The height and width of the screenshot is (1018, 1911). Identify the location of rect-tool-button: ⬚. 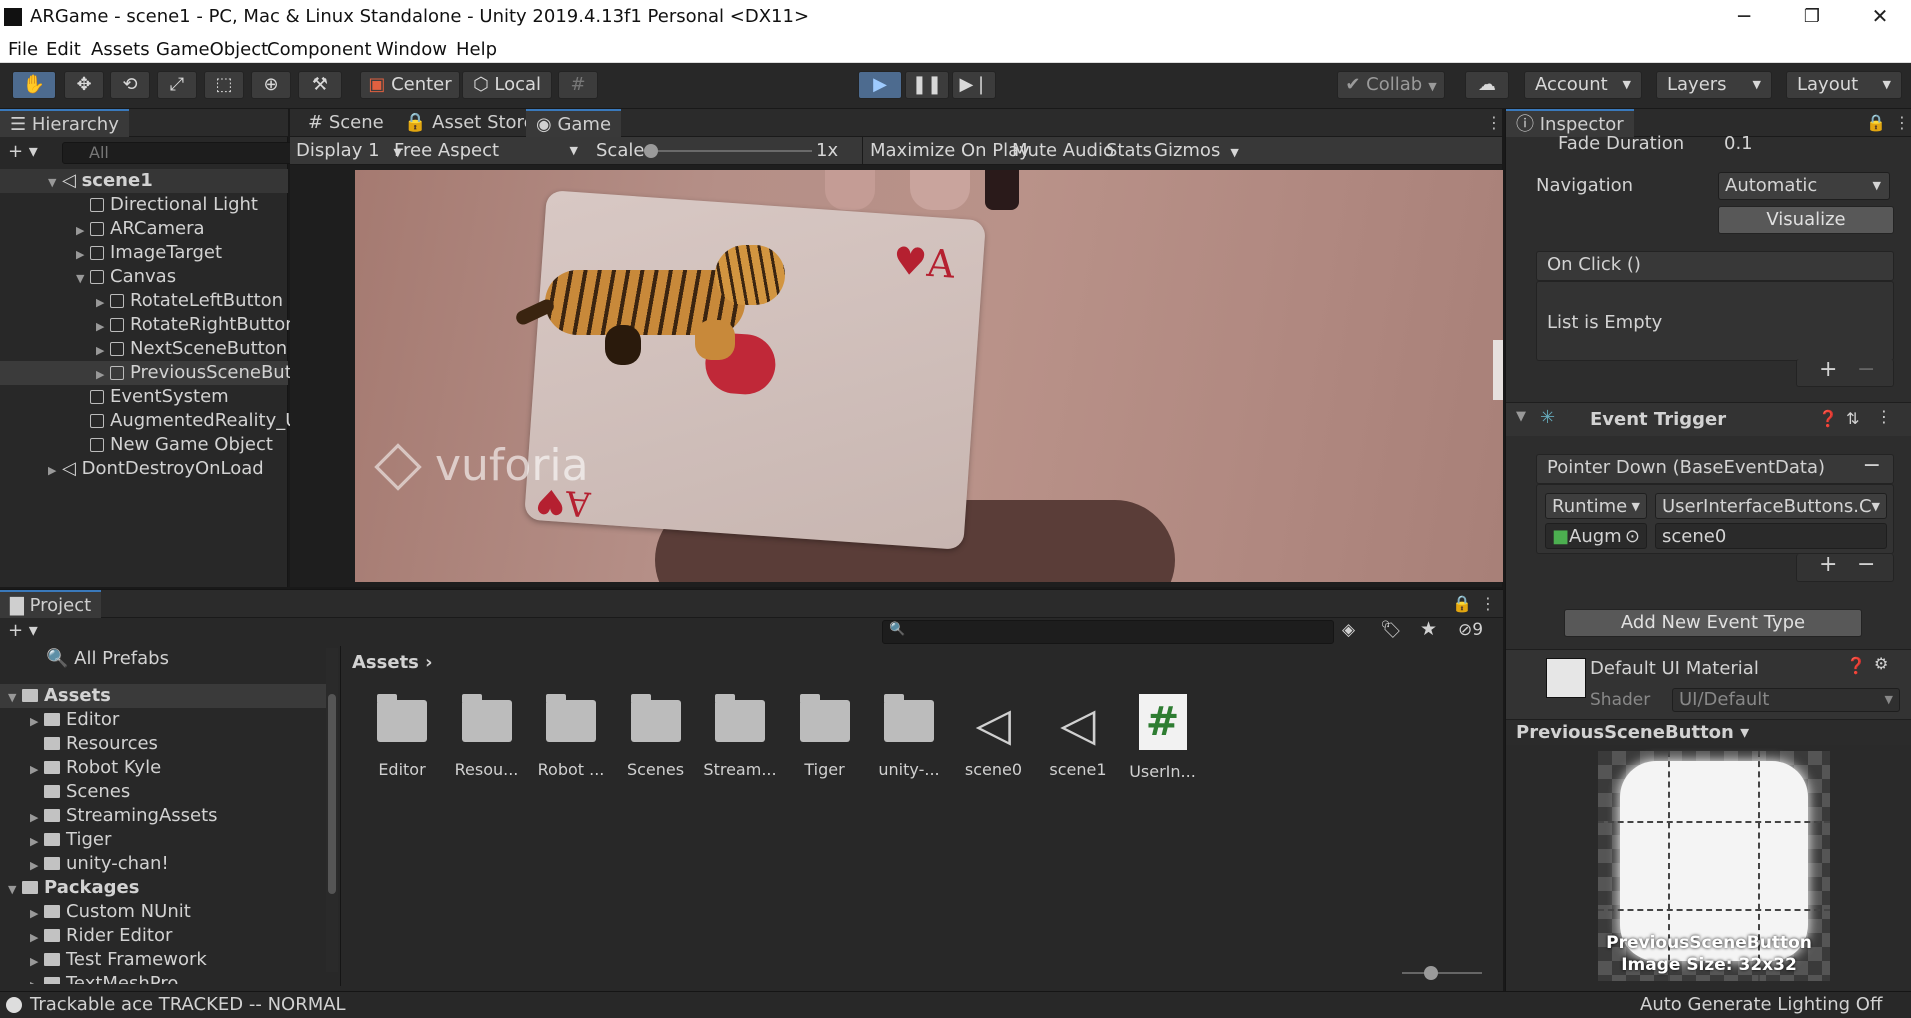
(224, 85).